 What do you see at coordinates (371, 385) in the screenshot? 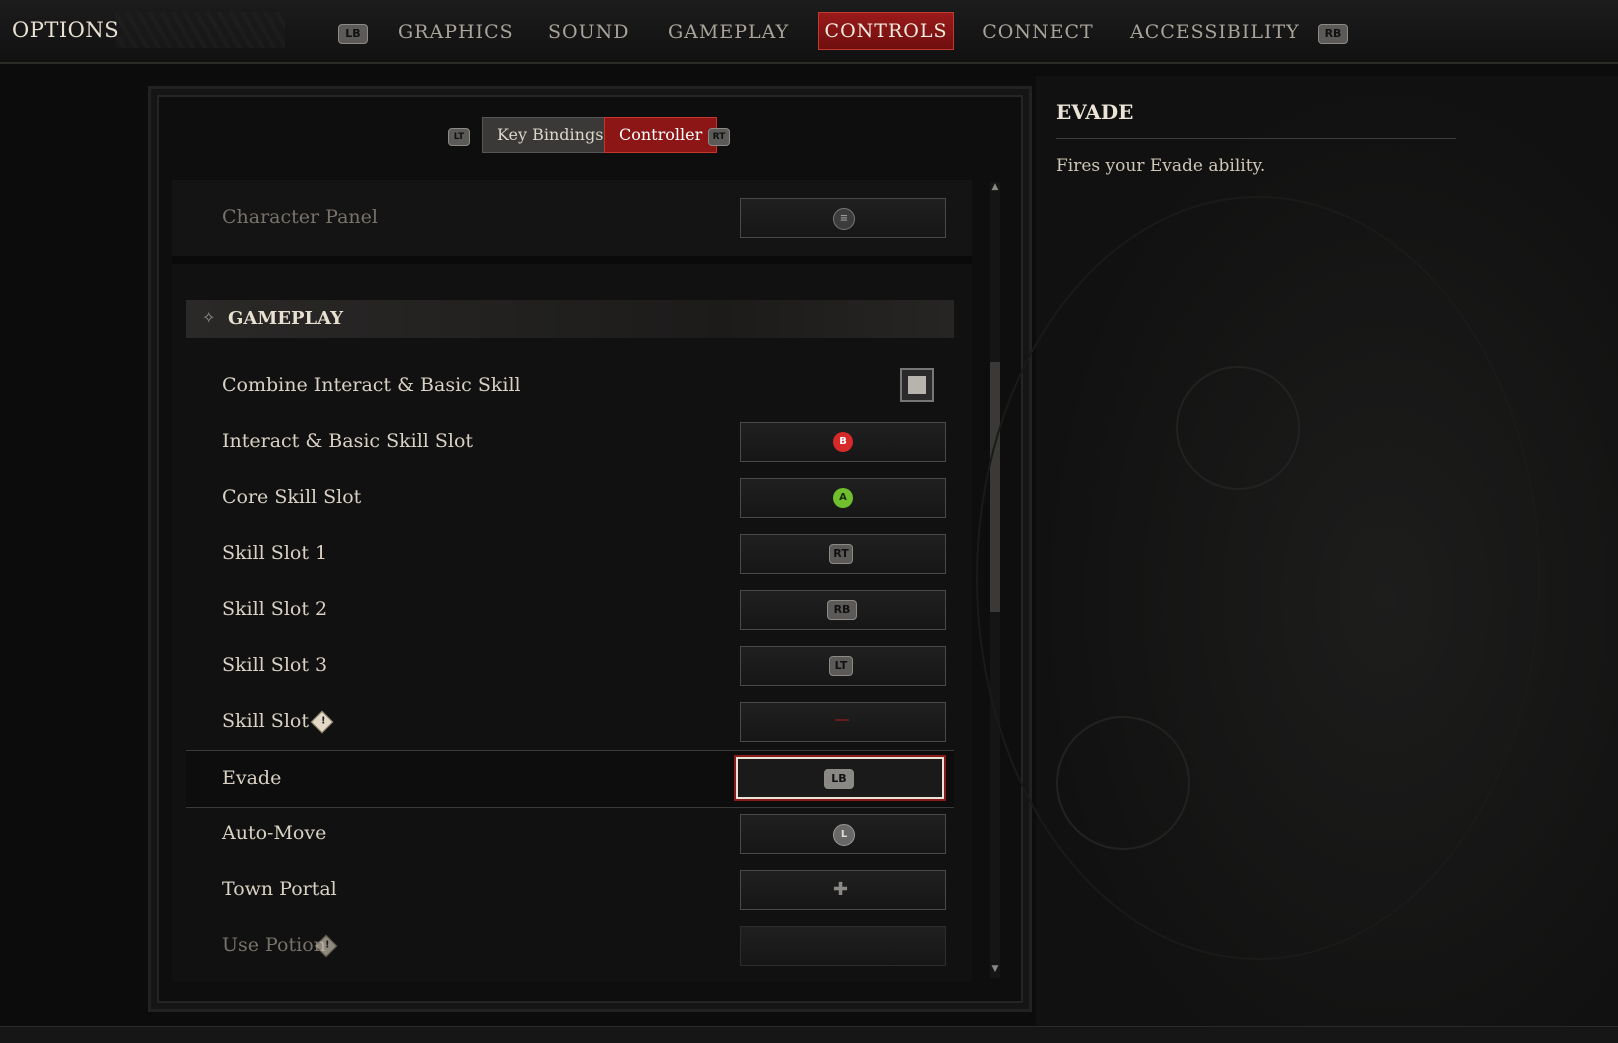
I see `binding-label: Combine Interact & Basic Skill` at bounding box center [371, 385].